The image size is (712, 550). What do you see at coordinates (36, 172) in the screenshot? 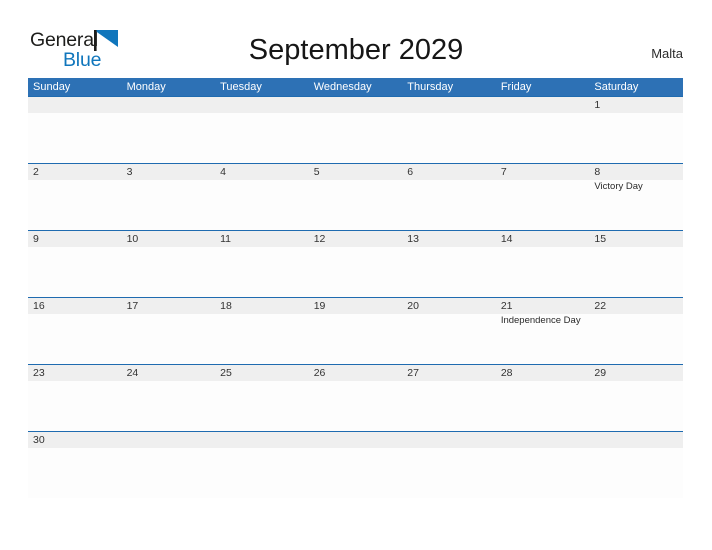
I see `day-number: 2` at bounding box center [36, 172].